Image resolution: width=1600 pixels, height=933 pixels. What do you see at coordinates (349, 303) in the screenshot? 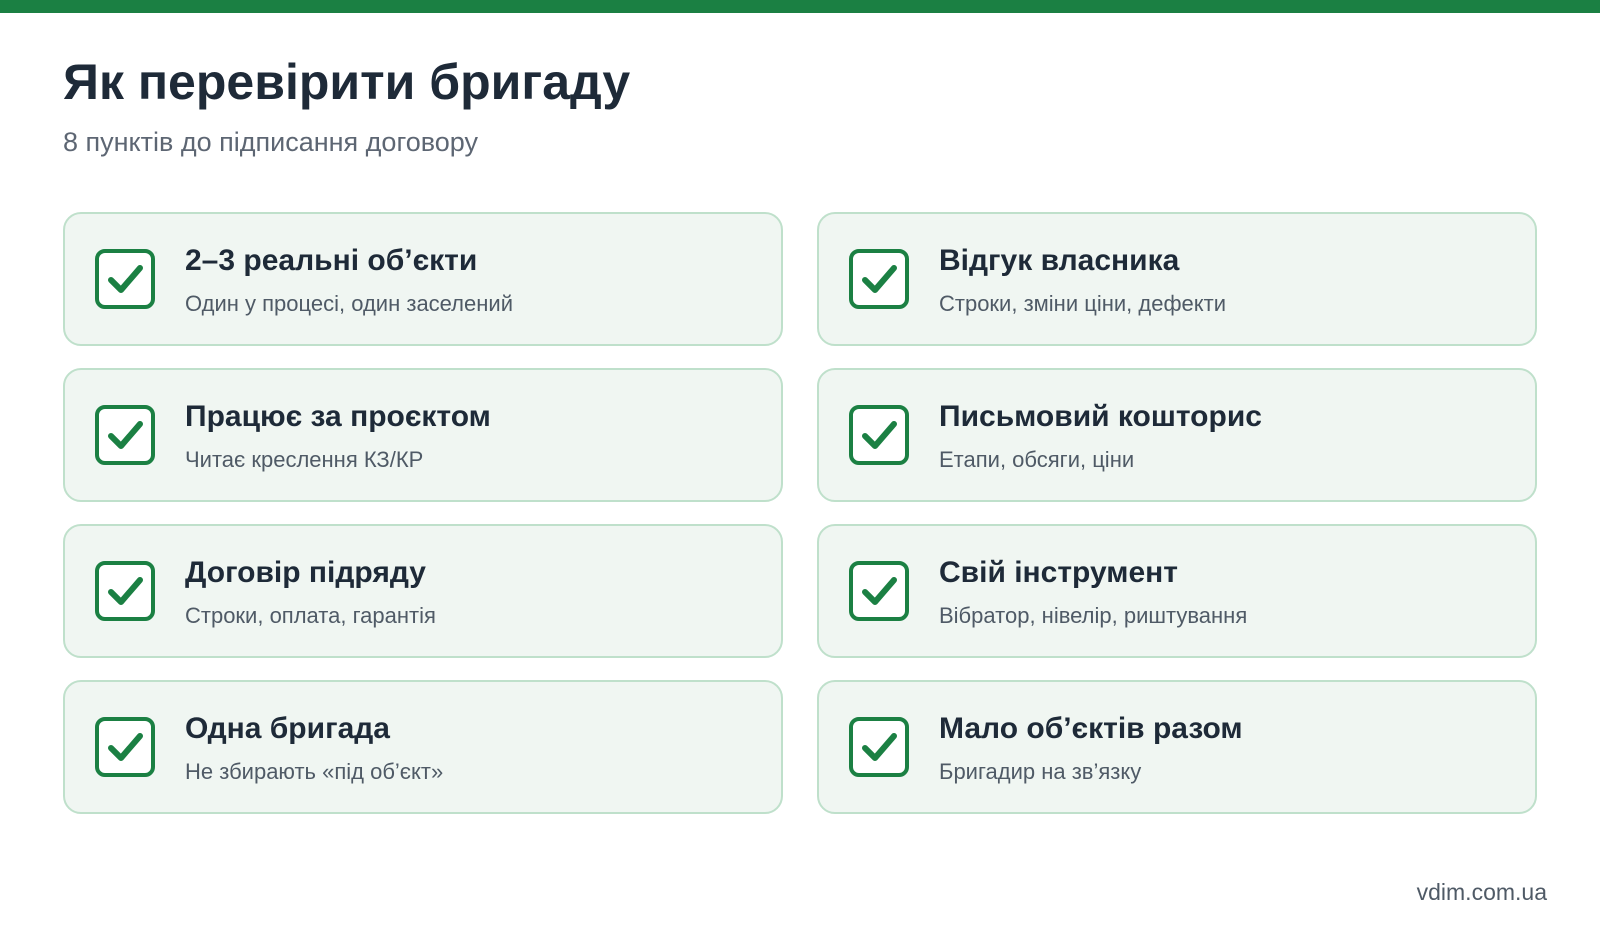
I see `checklist-item-description: Один у процесі, один заселений` at bounding box center [349, 303].